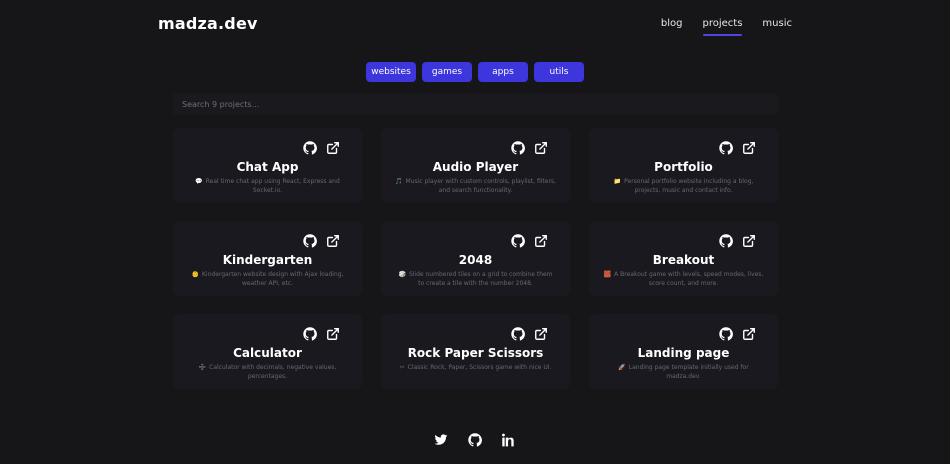 The width and height of the screenshot is (950, 464). Describe the element at coordinates (475, 104) in the screenshot. I see `search-input` at that location.